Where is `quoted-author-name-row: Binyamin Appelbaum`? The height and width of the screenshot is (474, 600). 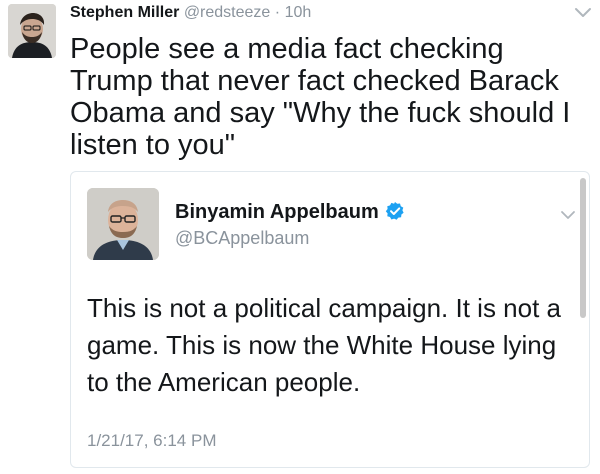
quoted-author-name-row: Binyamin Appelbaum is located at coordinates (290, 212).